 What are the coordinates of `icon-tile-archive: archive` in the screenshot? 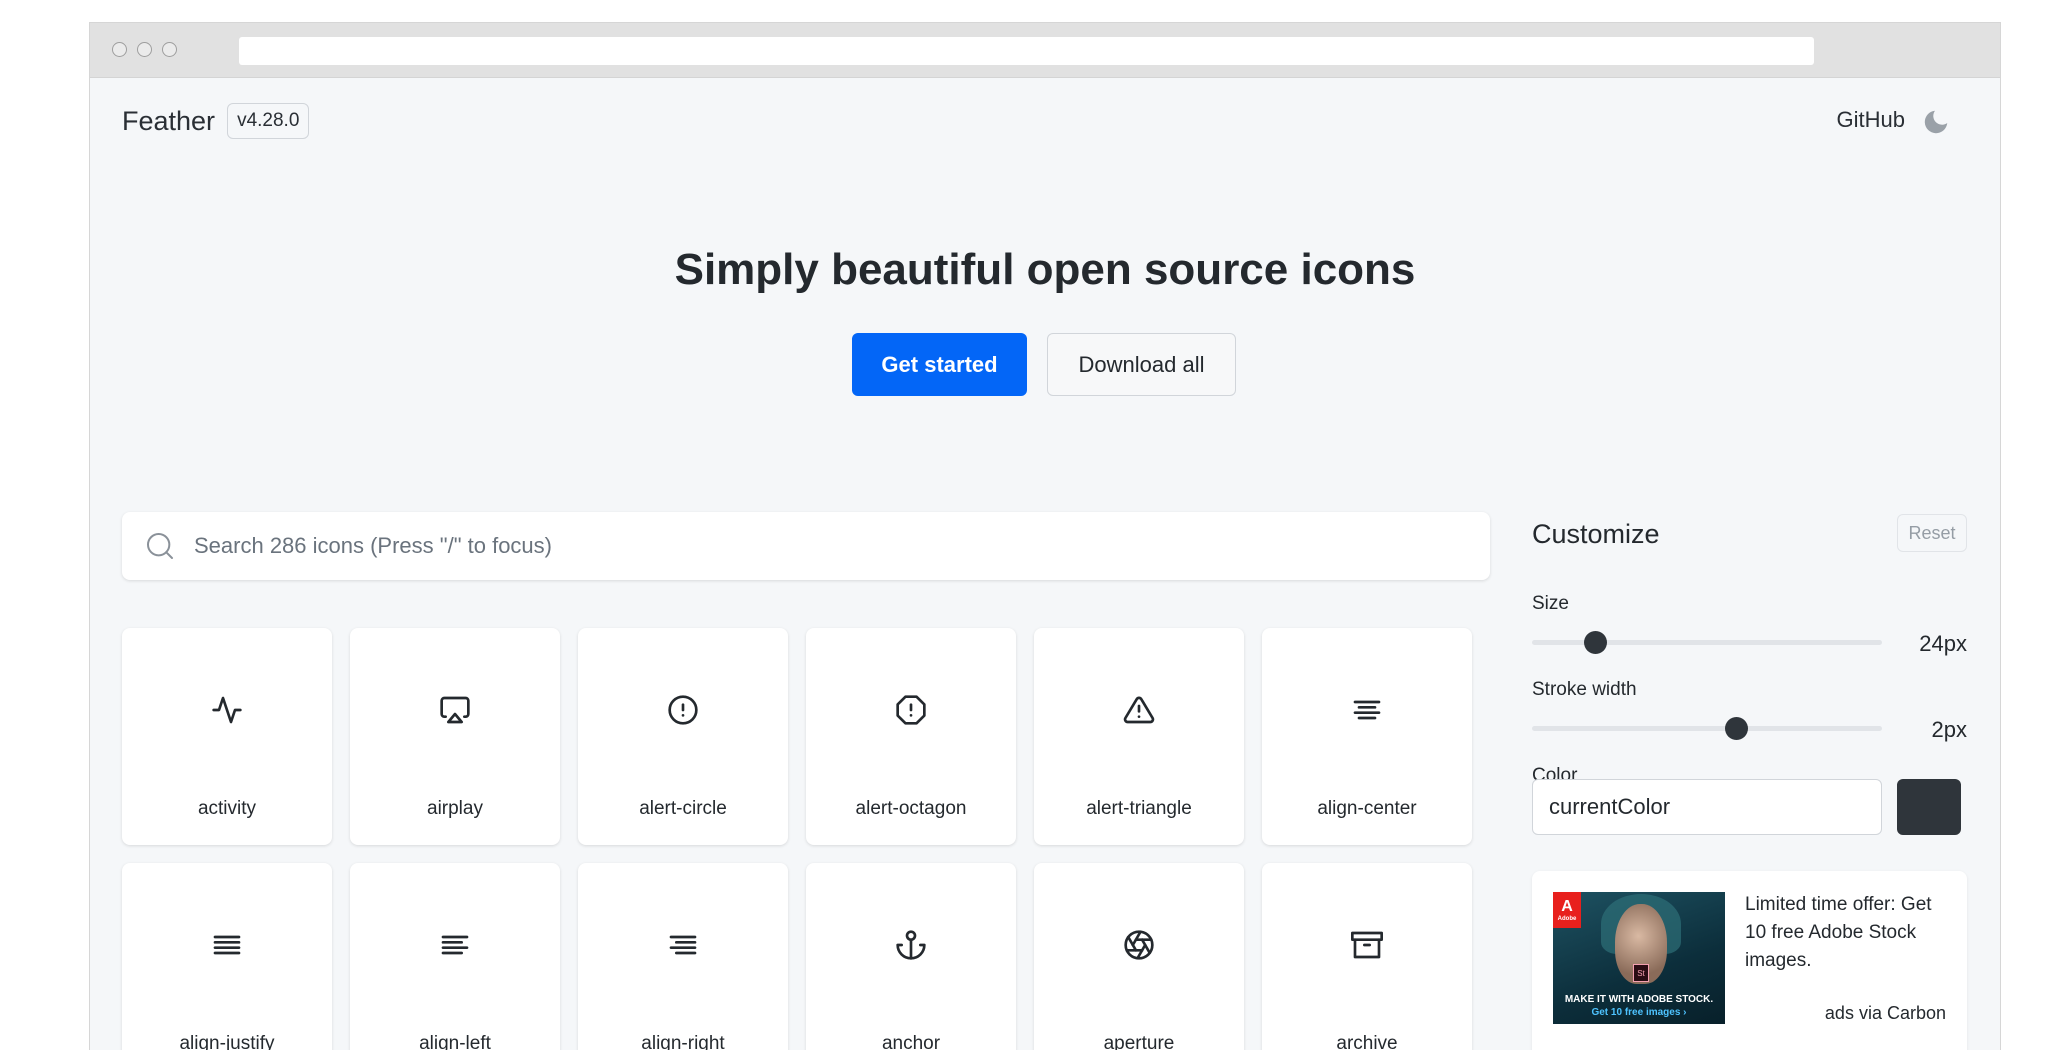 It's located at (1367, 956).